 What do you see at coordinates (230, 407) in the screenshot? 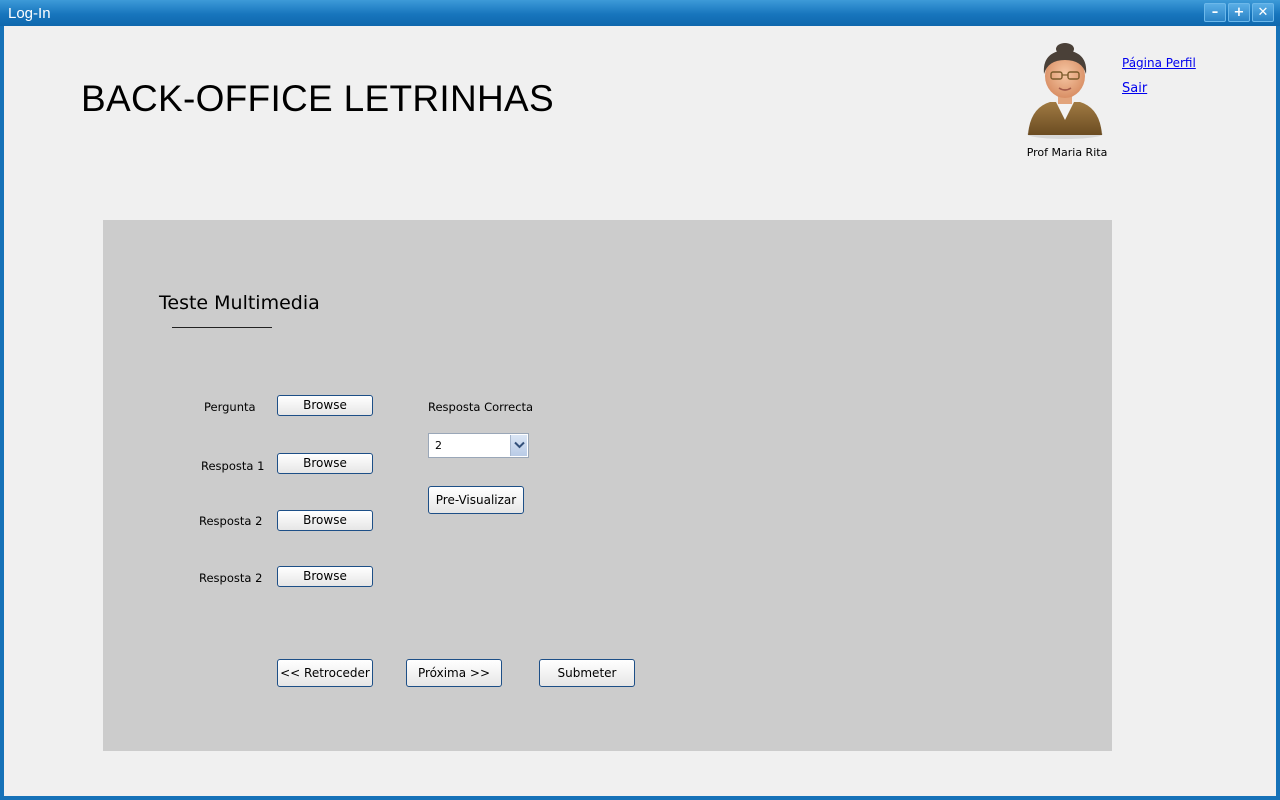
I see `question-label: Pergunta` at bounding box center [230, 407].